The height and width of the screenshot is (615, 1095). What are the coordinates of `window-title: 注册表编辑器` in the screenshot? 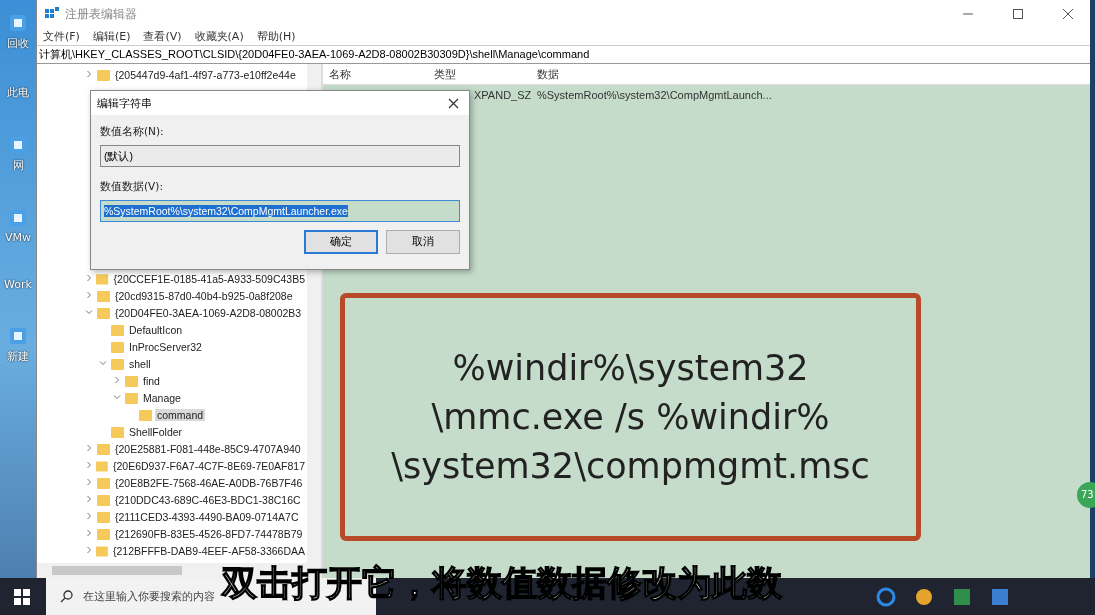 It's located at (101, 14).